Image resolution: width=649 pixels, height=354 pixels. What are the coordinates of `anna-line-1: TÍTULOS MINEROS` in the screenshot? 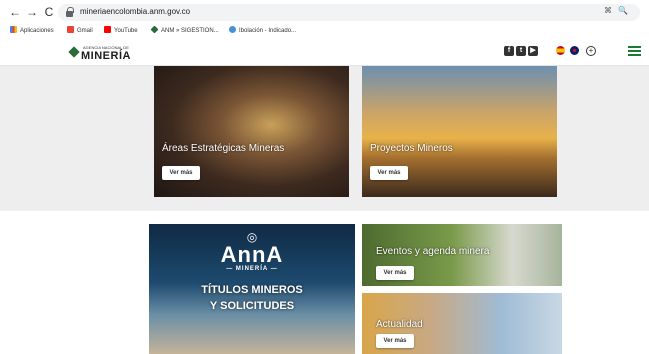 It's located at (252, 290).